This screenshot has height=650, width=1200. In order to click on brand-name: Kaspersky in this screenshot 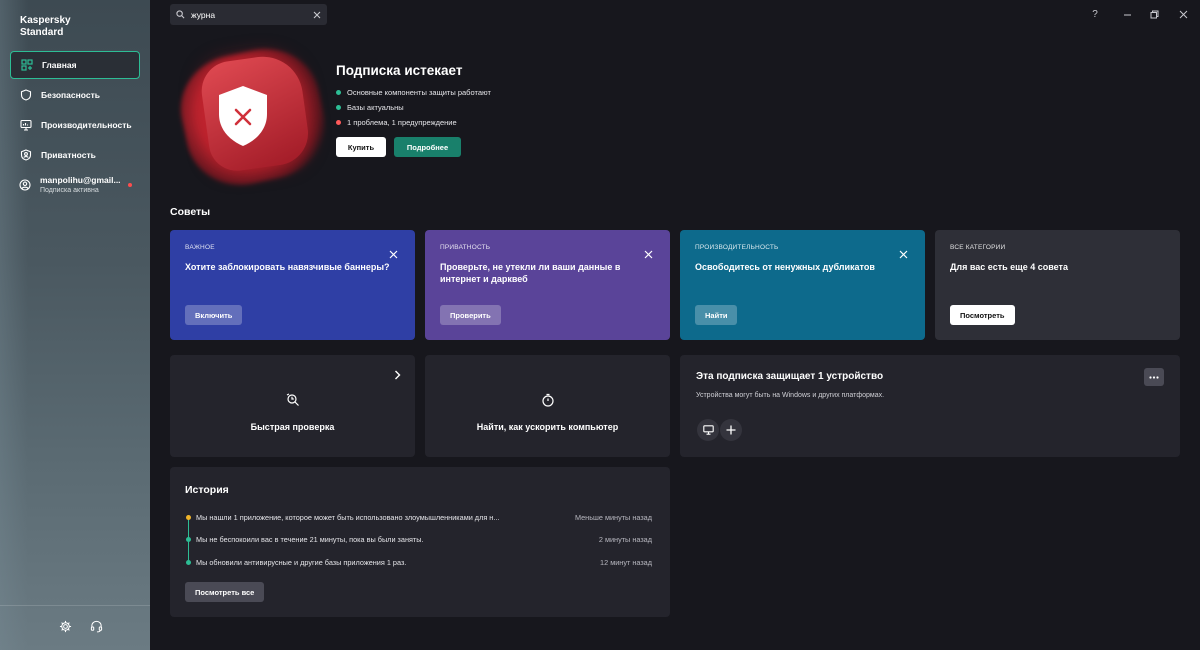, I will do `click(45, 20)`.